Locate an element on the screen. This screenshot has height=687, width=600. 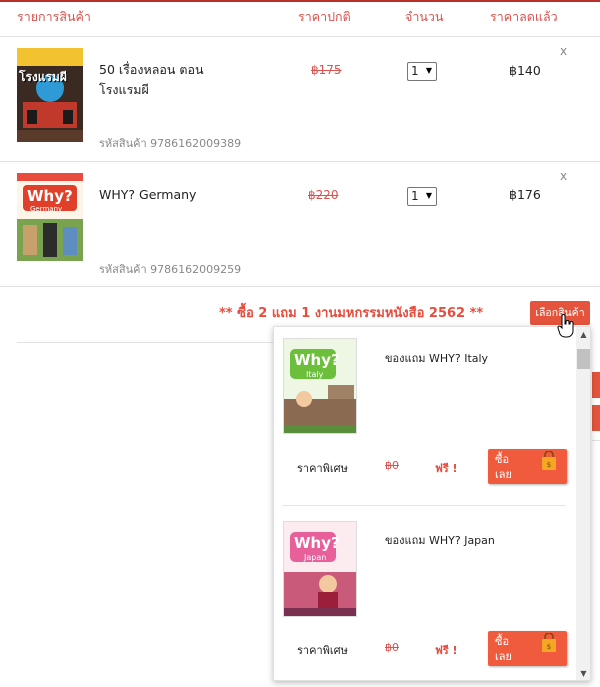
product-sku-1: รหัสสินค้า 9786162009389 is located at coordinates (170, 143).